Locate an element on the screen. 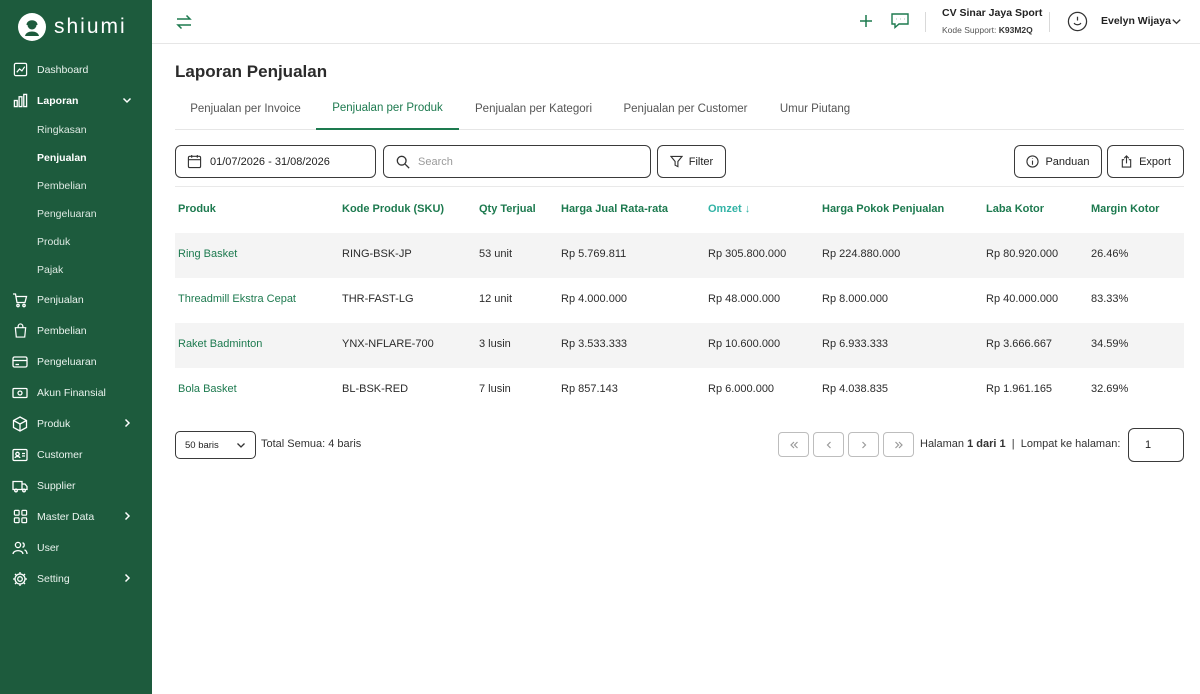  grid-icon is located at coordinates (20, 517).